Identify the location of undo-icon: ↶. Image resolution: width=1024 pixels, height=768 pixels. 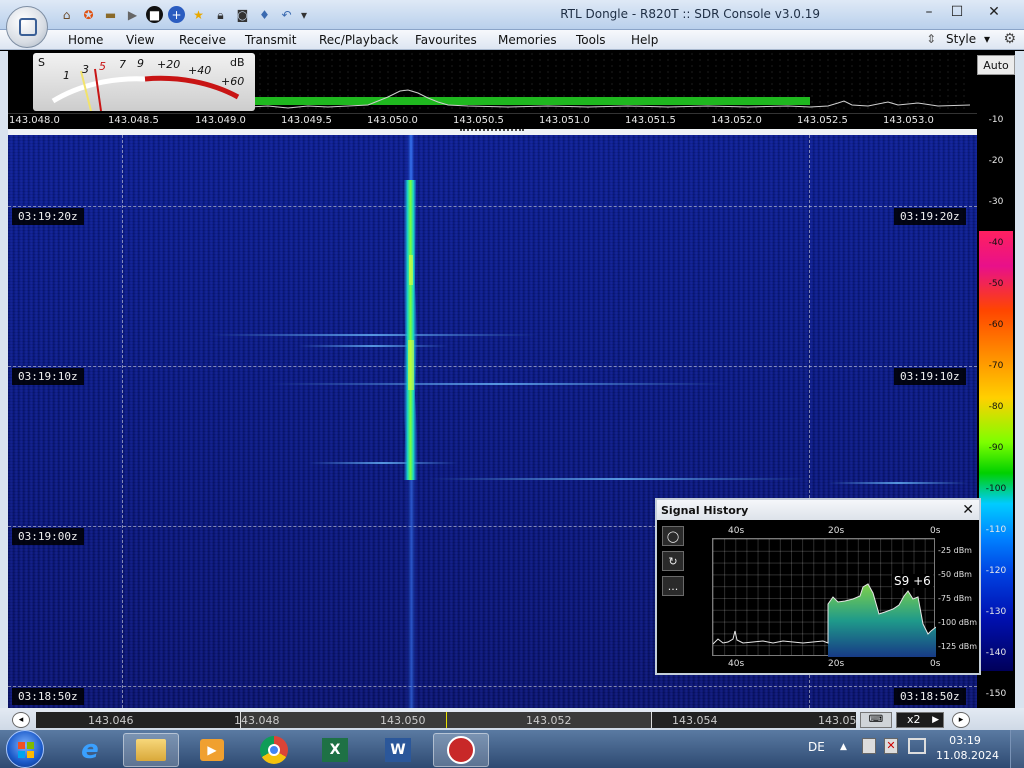
(286, 14).